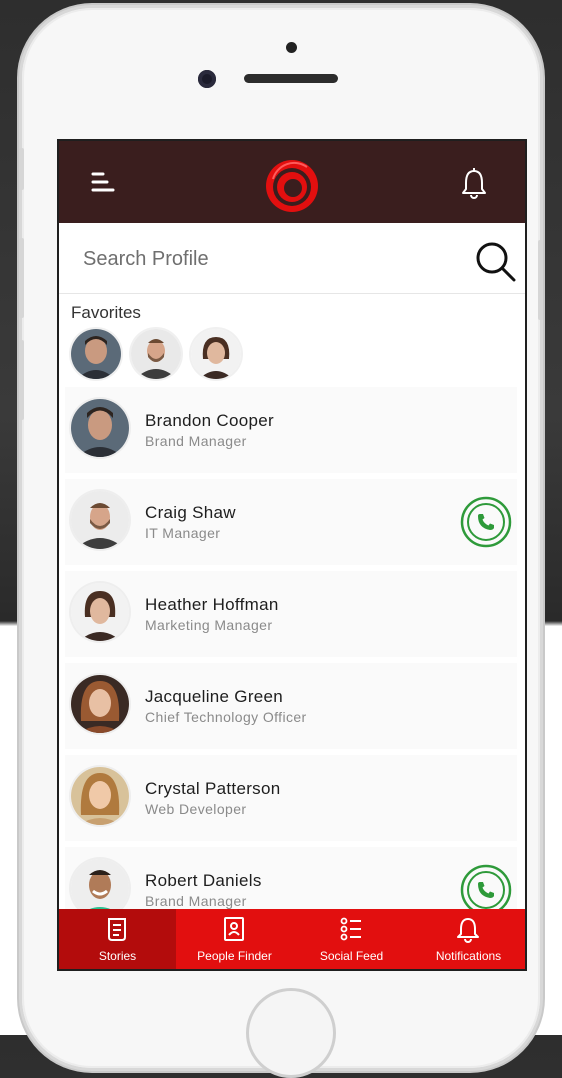 The height and width of the screenshot is (1078, 562). What do you see at coordinates (209, 420) in the screenshot?
I see `contact-name: Brandon Cooper` at bounding box center [209, 420].